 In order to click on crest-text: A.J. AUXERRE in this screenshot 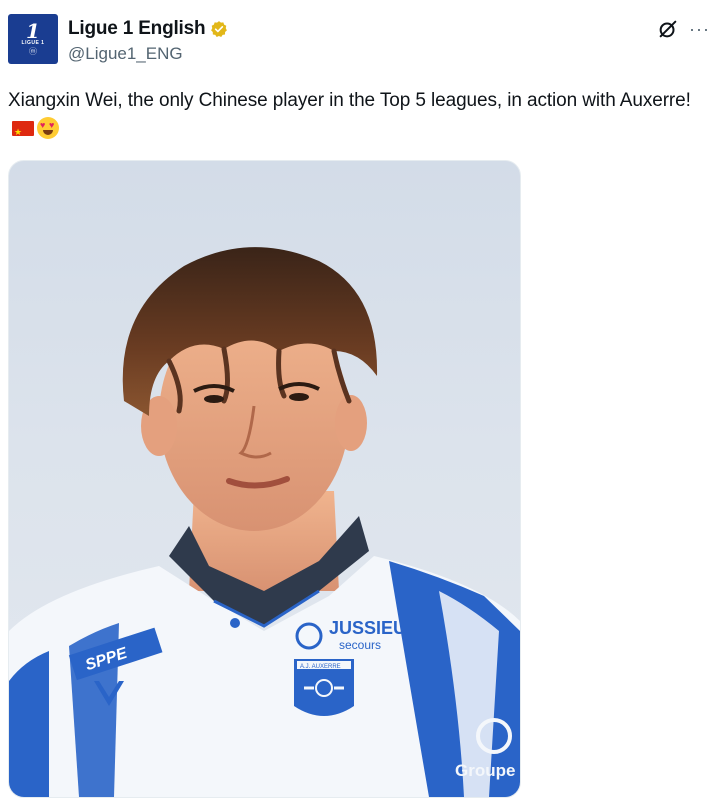, I will do `click(320, 667)`.